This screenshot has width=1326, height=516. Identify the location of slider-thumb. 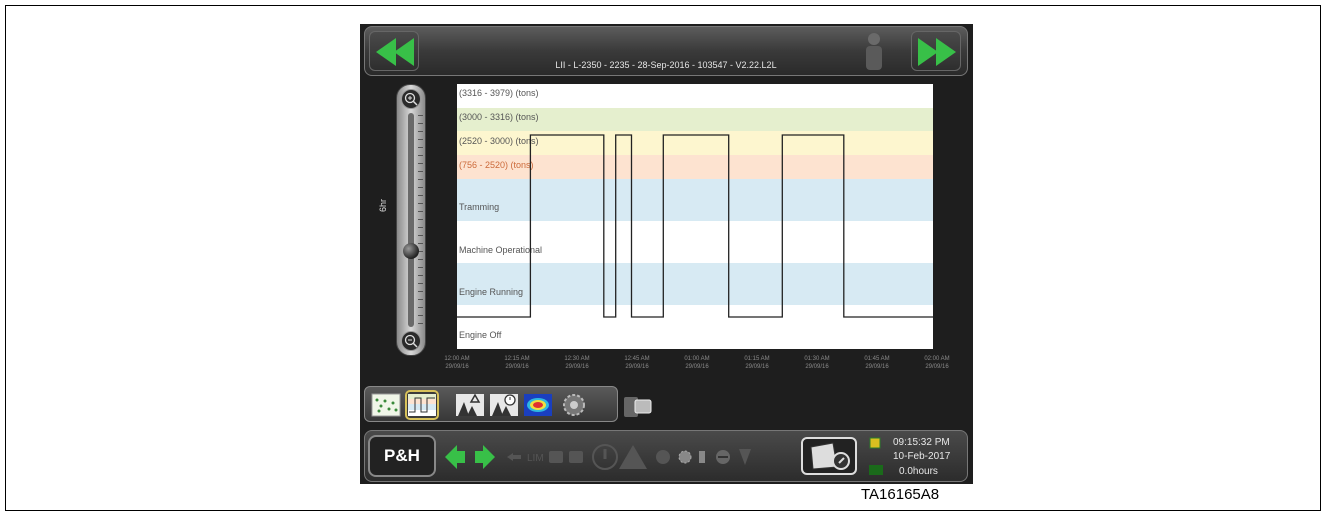
(411, 251).